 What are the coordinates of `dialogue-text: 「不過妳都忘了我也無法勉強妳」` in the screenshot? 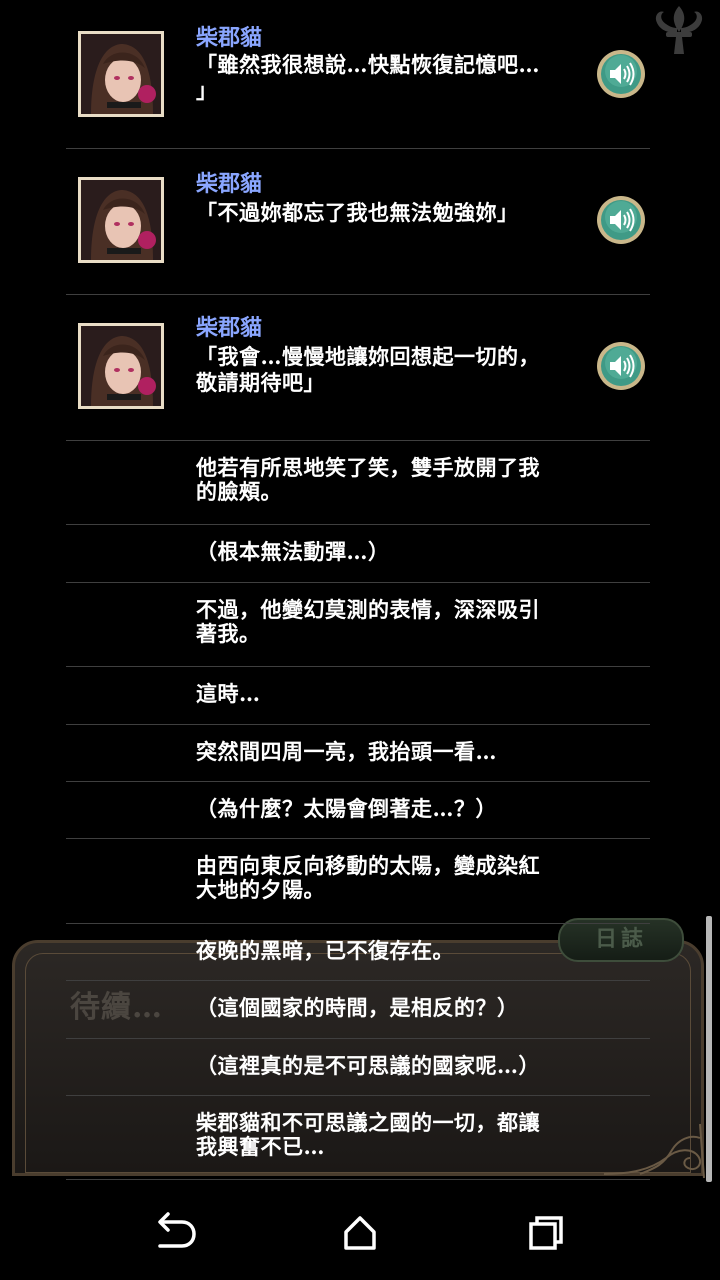 It's located at (357, 212).